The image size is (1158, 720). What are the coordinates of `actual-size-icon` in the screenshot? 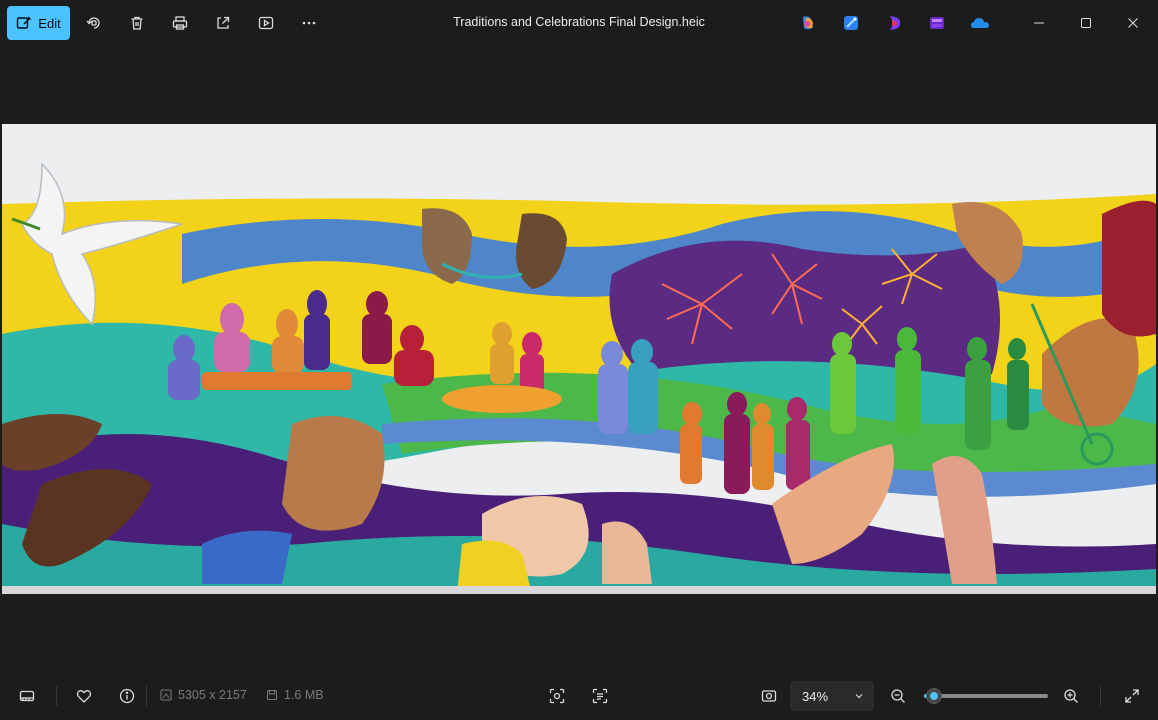 It's located at (769, 696).